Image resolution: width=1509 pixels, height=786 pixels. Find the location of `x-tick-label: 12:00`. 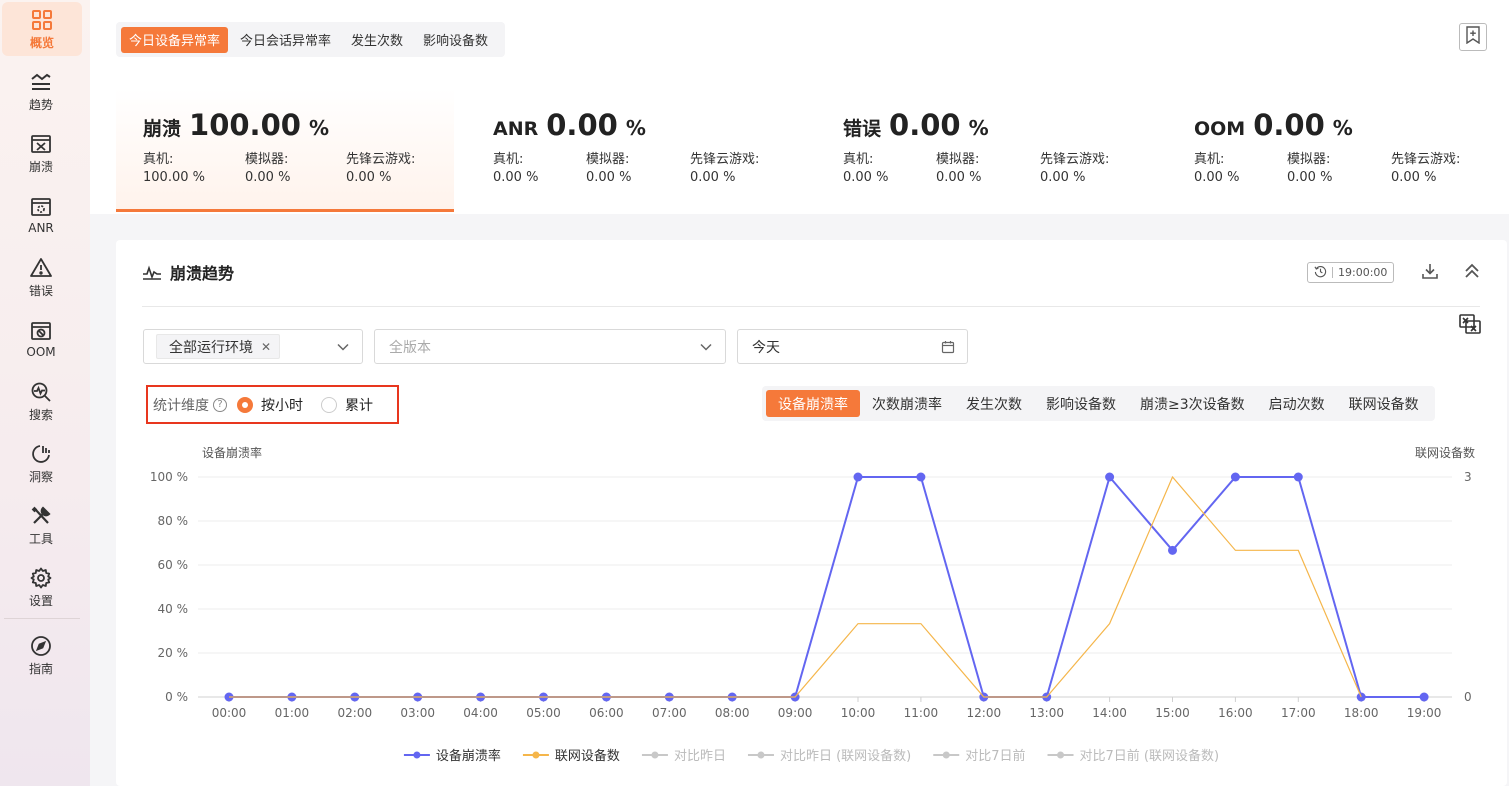

x-tick-label: 12:00 is located at coordinates (984, 713).